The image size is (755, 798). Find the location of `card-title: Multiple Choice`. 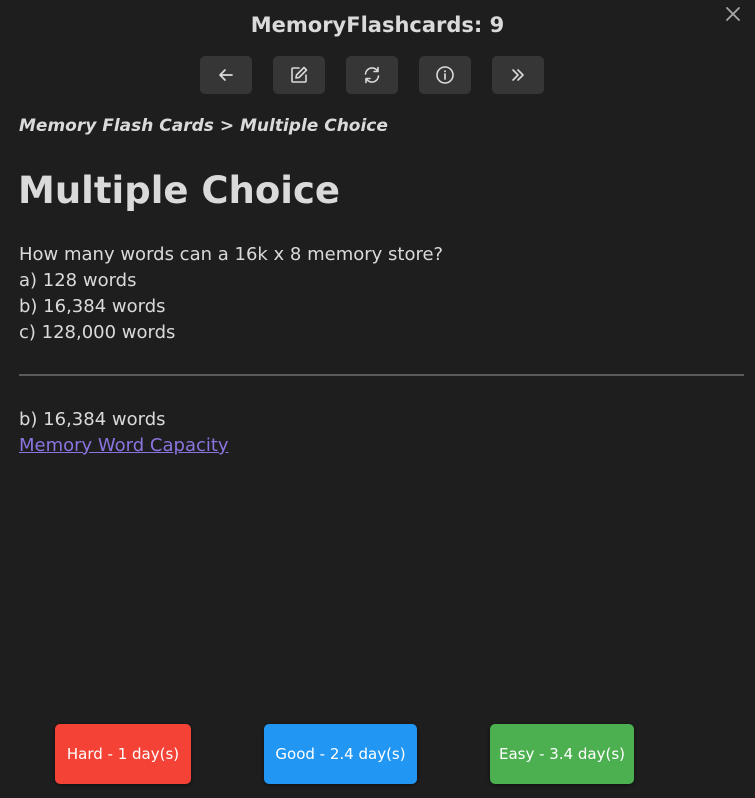

card-title: Multiple Choice is located at coordinates (179, 190).